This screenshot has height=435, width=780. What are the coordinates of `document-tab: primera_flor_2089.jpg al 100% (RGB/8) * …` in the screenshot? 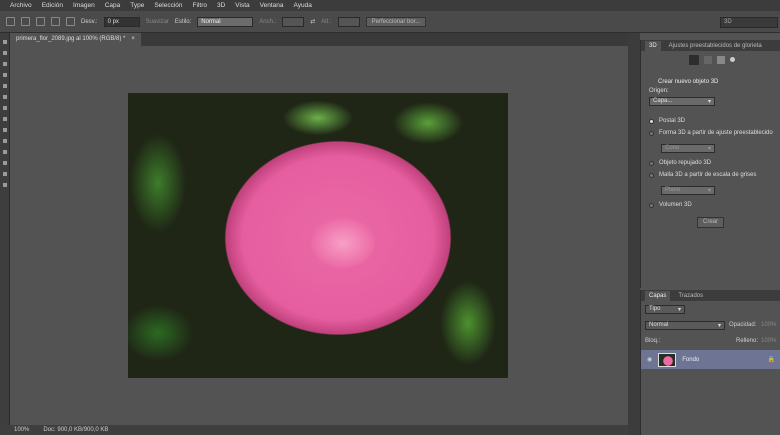 It's located at (75, 39).